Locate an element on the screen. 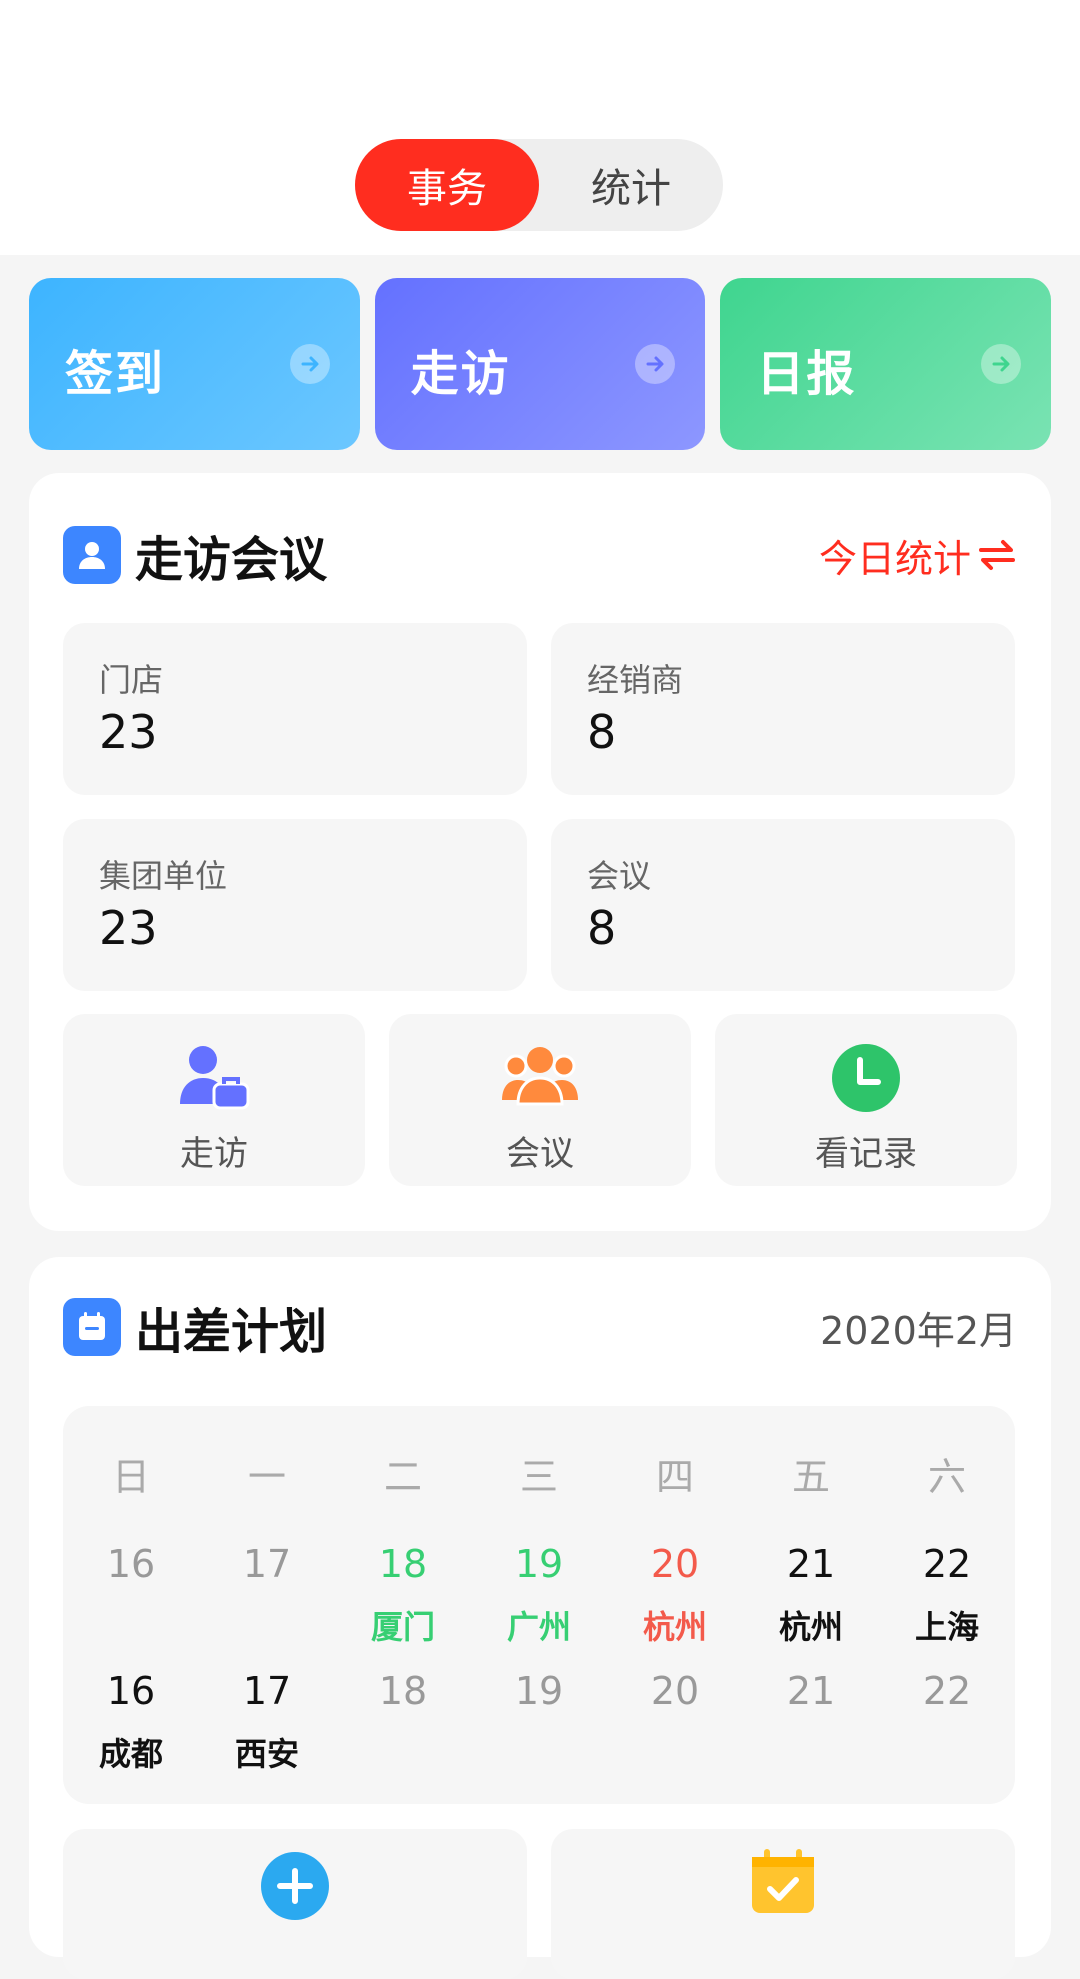  quick-actions: 签到 走访 日报 is located at coordinates (540, 364).